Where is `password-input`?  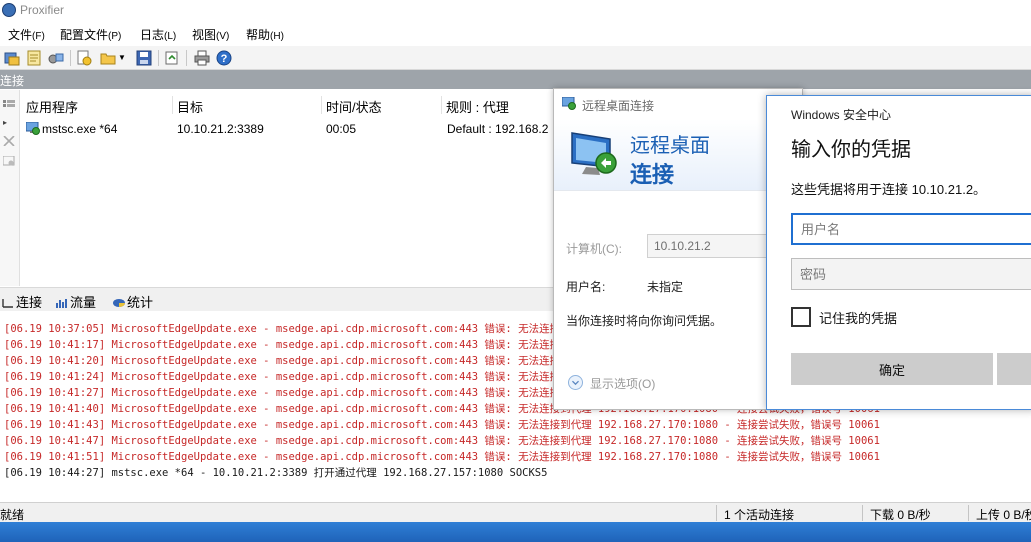
password-input is located at coordinates (911, 274).